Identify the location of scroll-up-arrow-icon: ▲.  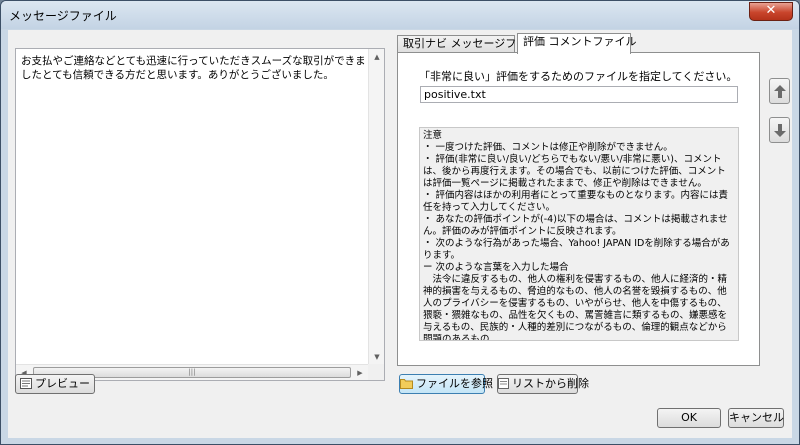
(377, 57).